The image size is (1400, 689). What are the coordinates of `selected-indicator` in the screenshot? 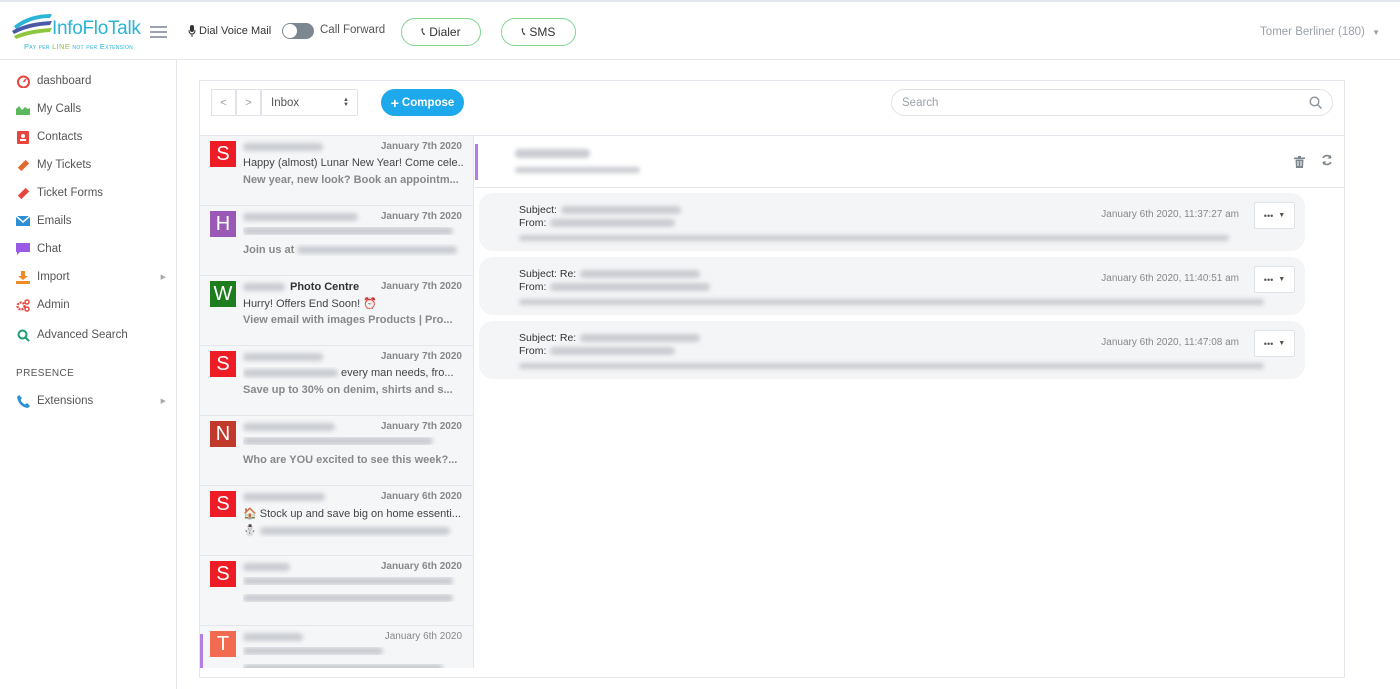 It's located at (476, 162).